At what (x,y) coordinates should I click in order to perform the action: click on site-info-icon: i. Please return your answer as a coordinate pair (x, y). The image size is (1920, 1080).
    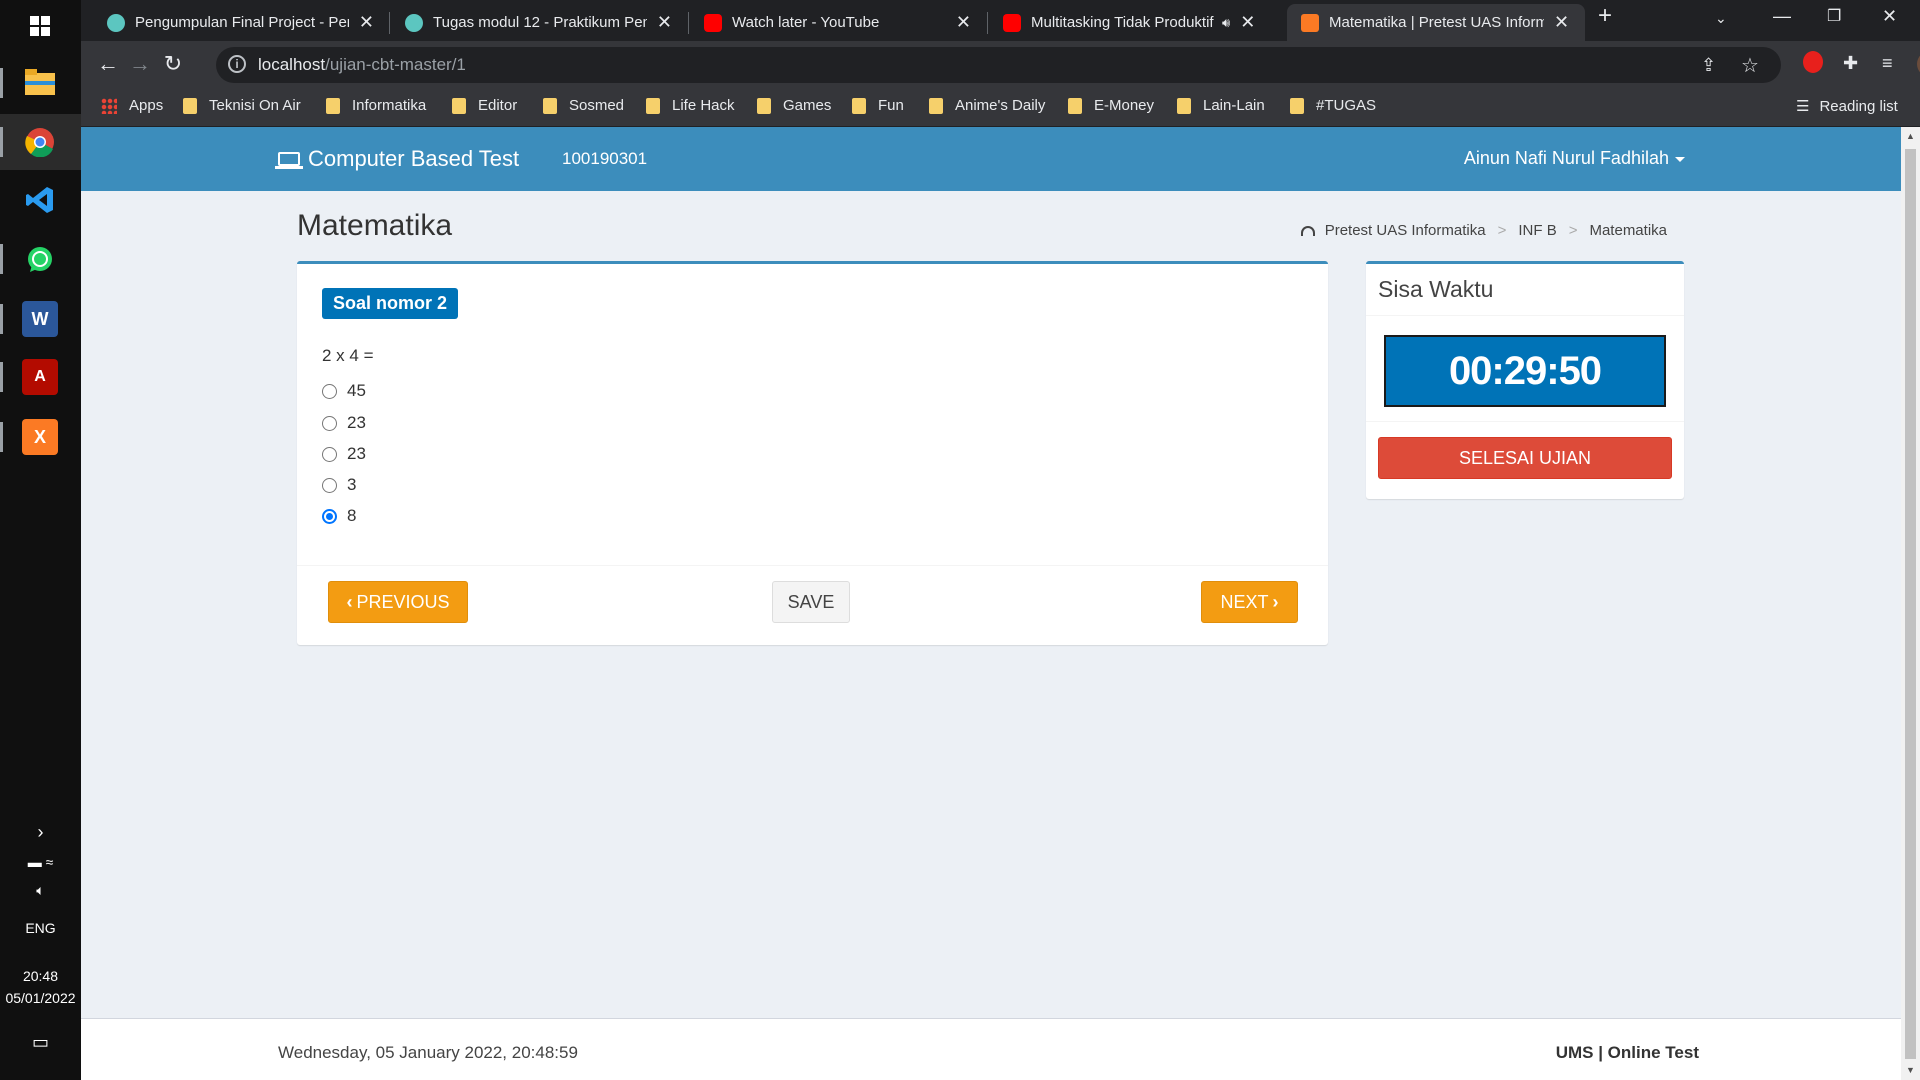
    Looking at the image, I should click on (237, 64).